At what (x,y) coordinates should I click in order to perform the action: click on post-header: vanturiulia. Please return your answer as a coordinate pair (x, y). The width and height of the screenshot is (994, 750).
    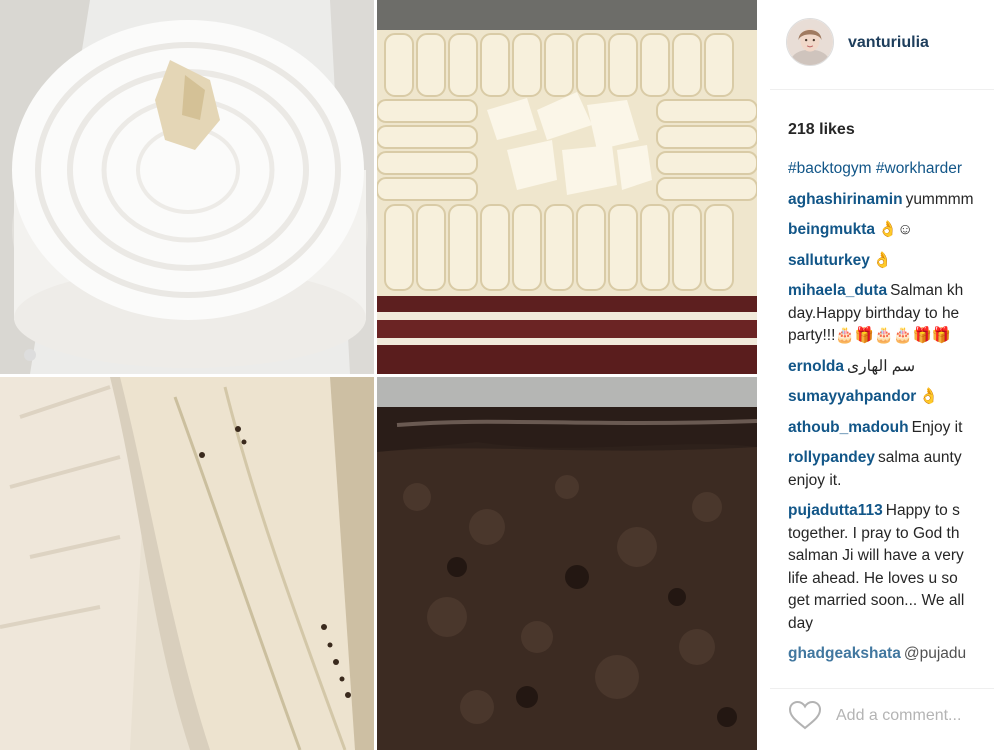
    Looking at the image, I should click on (882, 45).